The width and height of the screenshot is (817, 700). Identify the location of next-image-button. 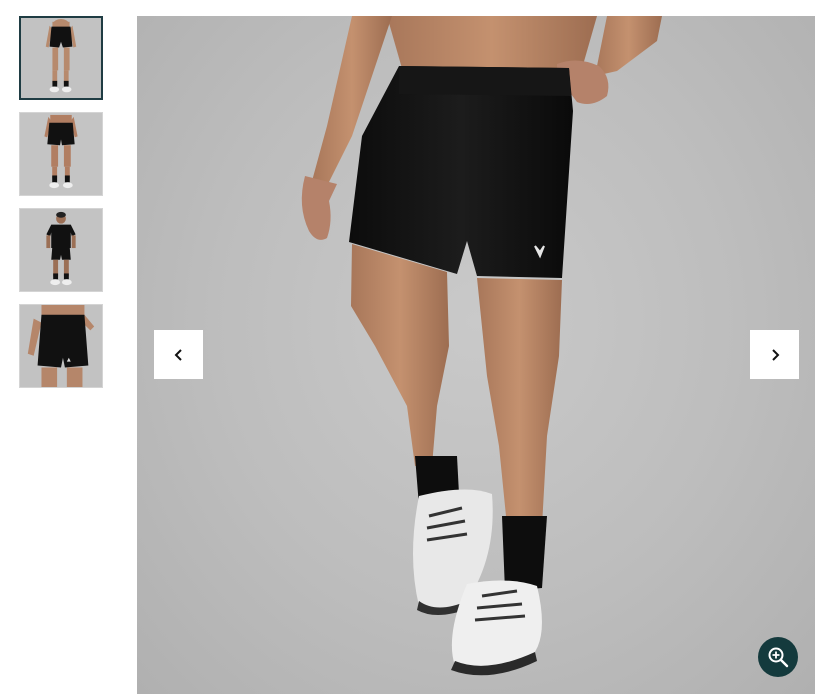
(774, 354).